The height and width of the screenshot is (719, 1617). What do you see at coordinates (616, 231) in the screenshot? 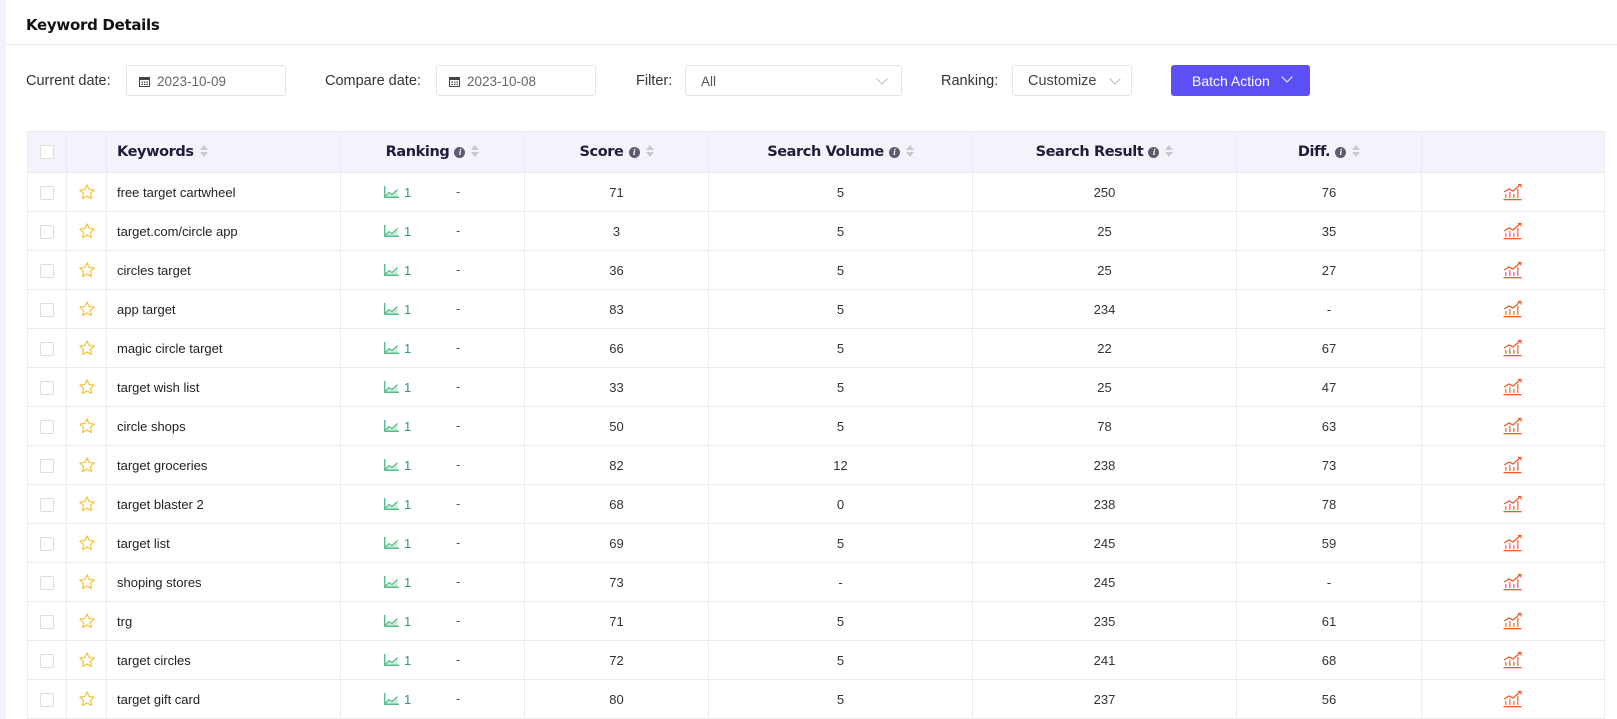
I see `score-cell: 3` at bounding box center [616, 231].